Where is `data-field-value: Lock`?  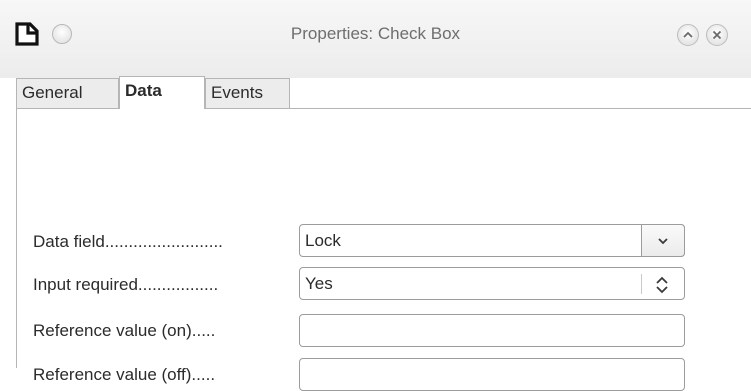 data-field-value: Lock is located at coordinates (323, 240).